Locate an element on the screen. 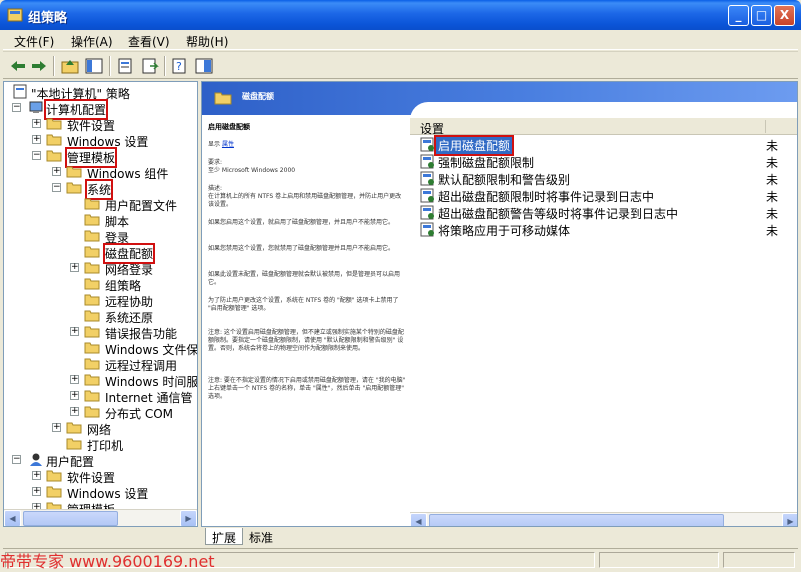  description-show: 显示 属性 is located at coordinates (307, 145).